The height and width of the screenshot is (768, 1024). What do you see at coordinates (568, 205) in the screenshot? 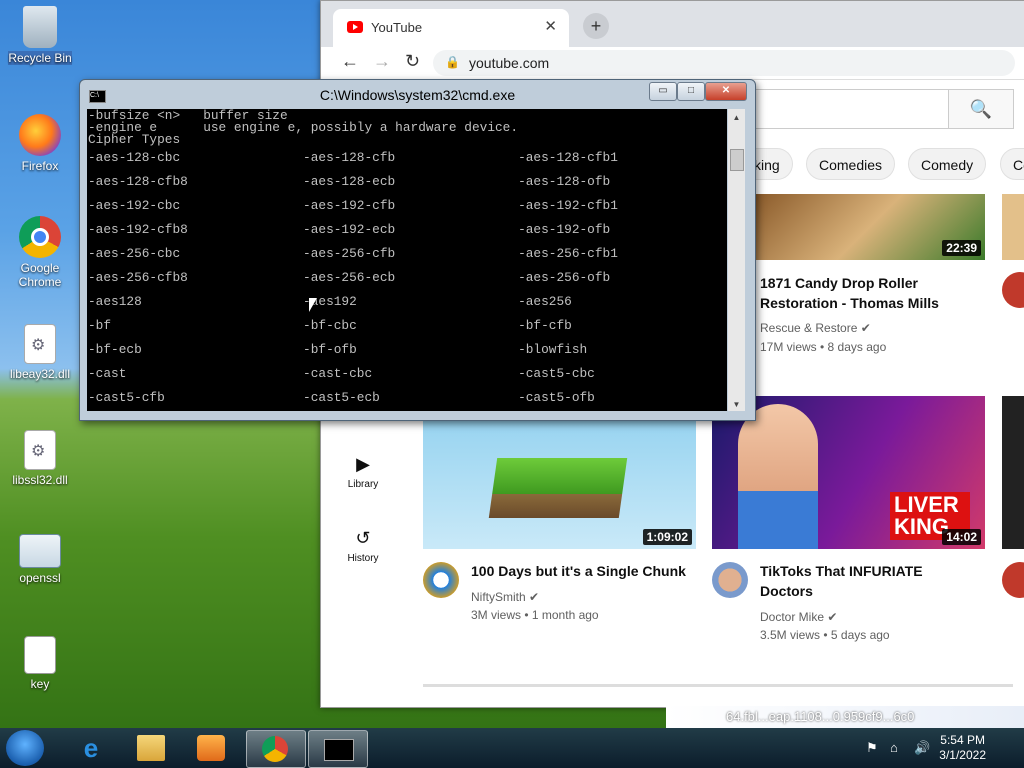
I see `cipher-name: -aes-192-cfb1` at bounding box center [568, 205].